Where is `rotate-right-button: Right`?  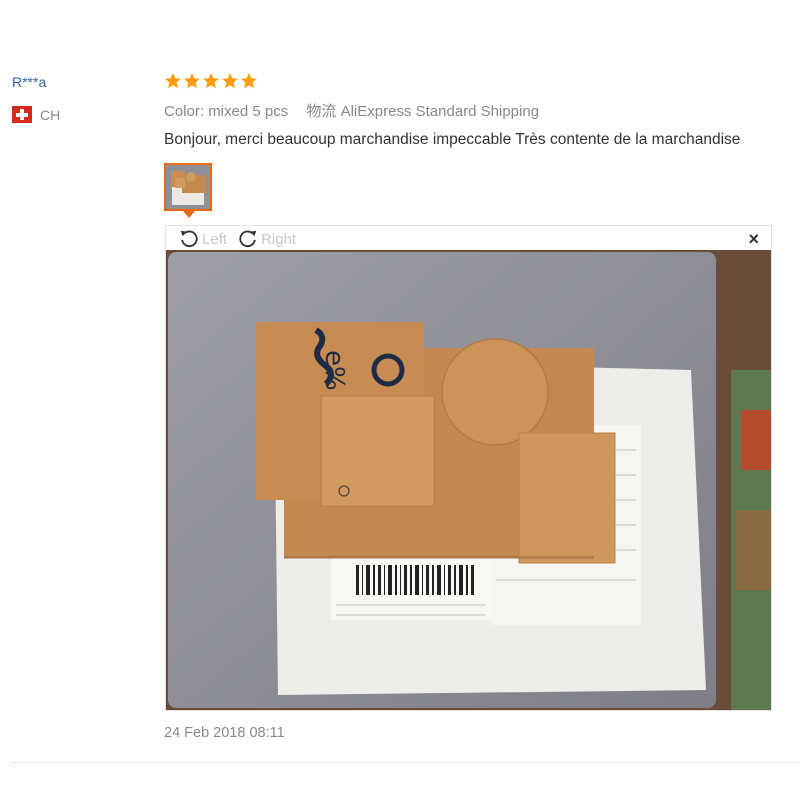
rotate-right-button: Right is located at coordinates (266, 239).